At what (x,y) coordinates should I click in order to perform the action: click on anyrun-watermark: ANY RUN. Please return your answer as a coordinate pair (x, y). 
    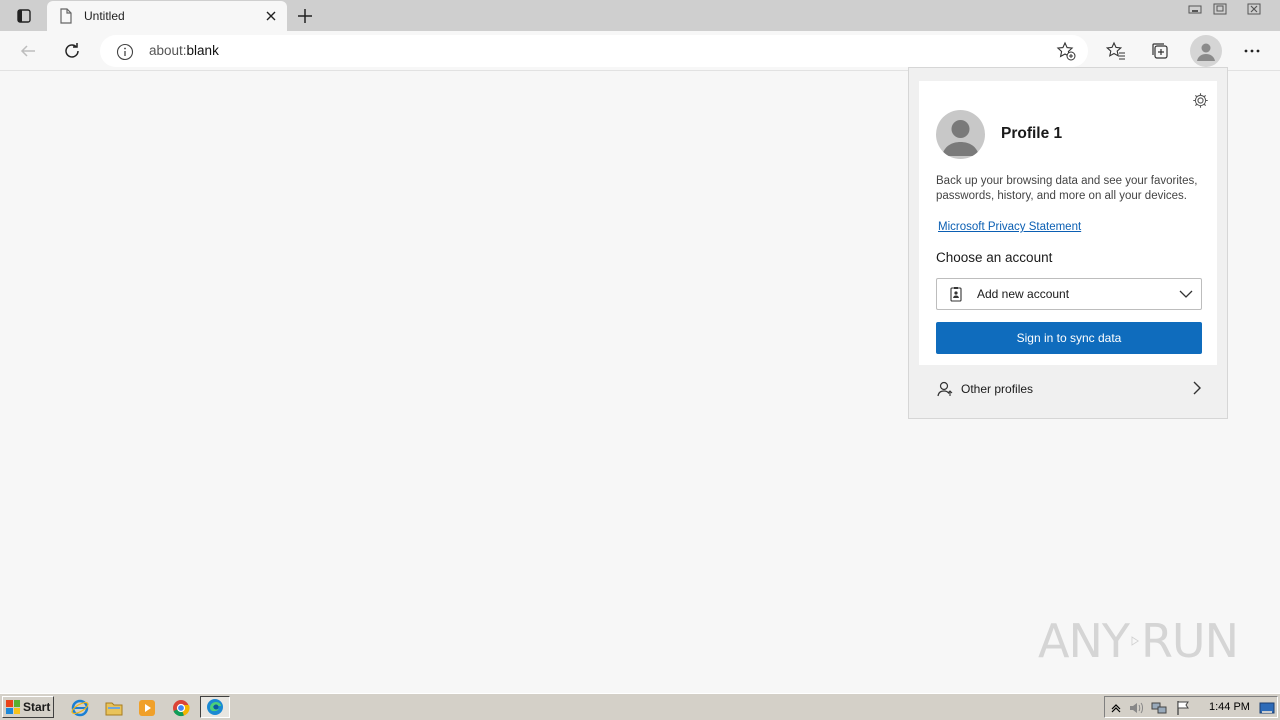
    Looking at the image, I should click on (1138, 641).